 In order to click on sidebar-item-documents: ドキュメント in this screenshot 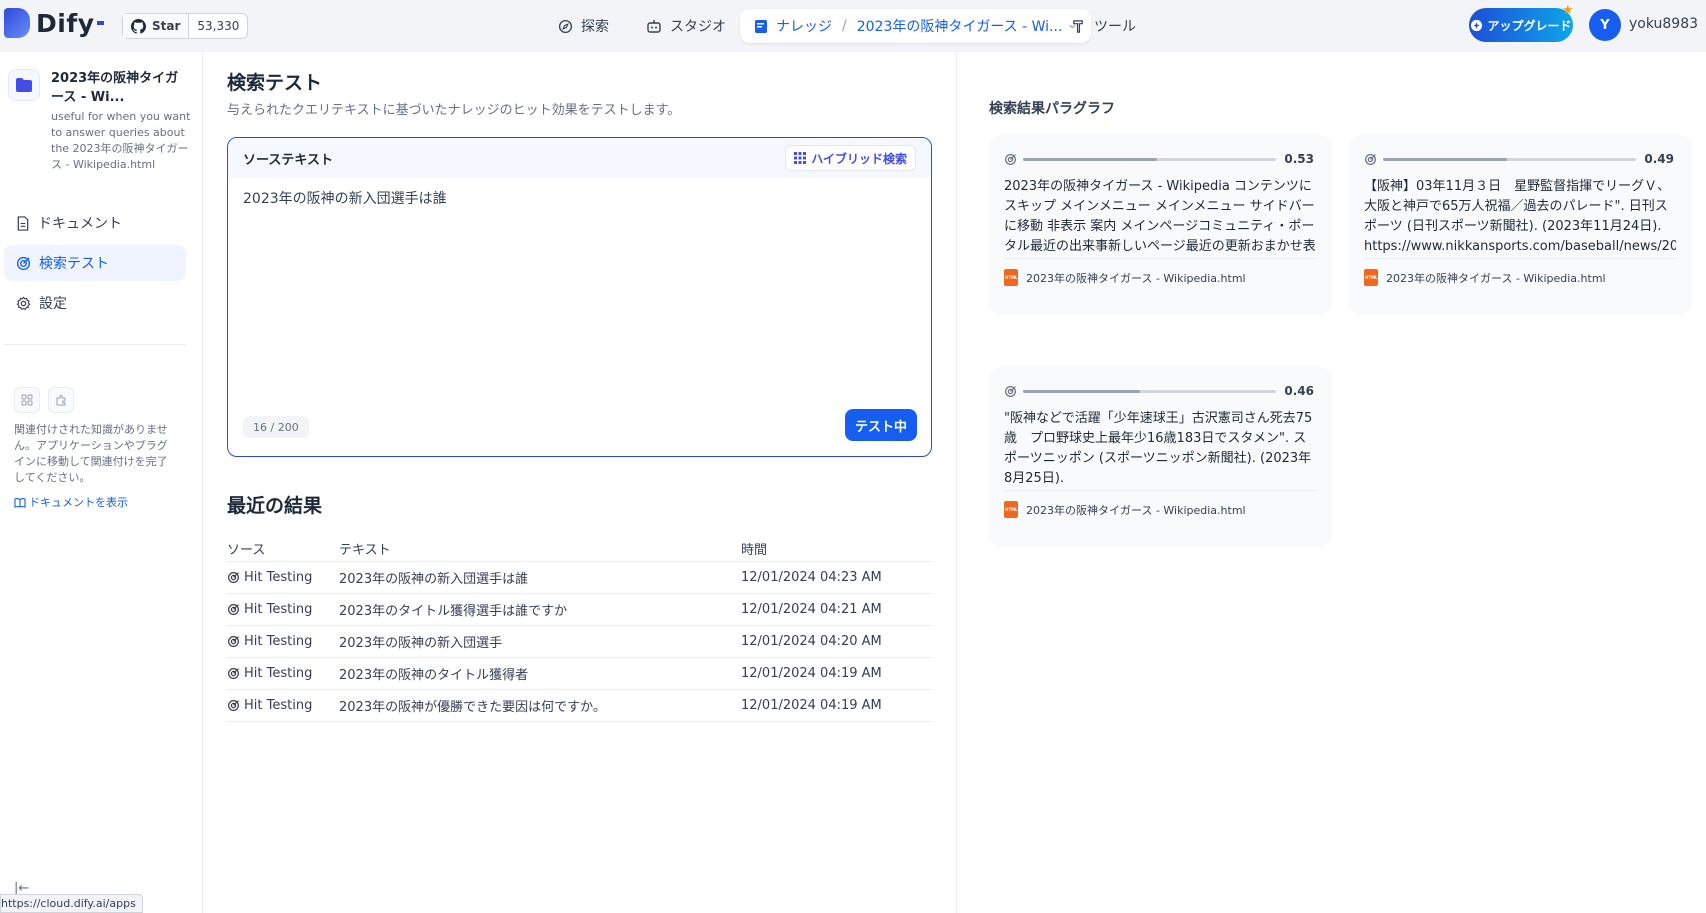, I will do `click(95, 223)`.